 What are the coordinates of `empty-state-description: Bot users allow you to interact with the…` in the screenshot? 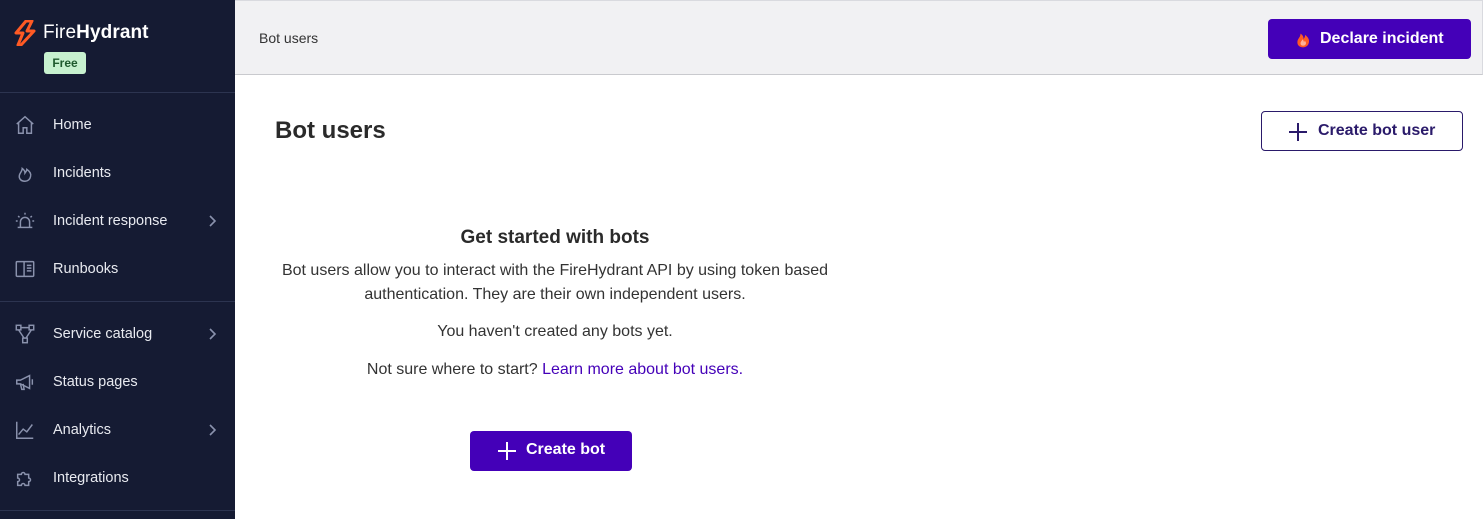 It's located at (555, 282).